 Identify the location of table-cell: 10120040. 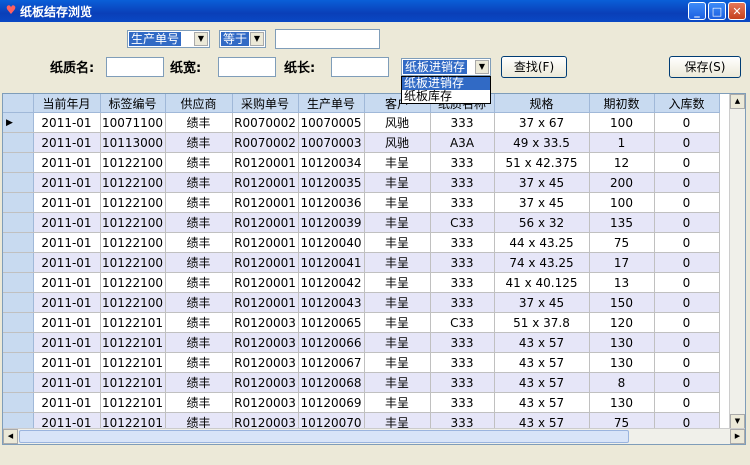
(331, 242).